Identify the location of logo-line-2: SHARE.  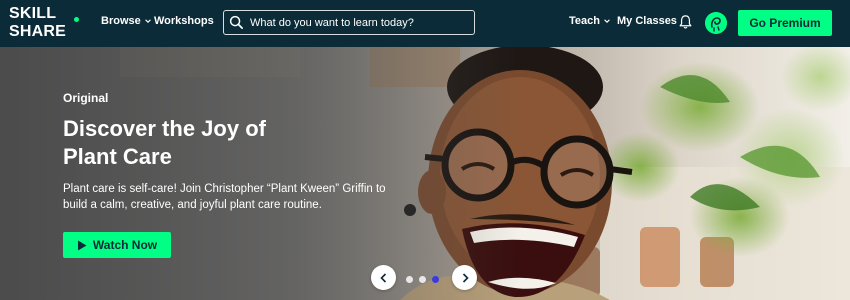
(38, 31).